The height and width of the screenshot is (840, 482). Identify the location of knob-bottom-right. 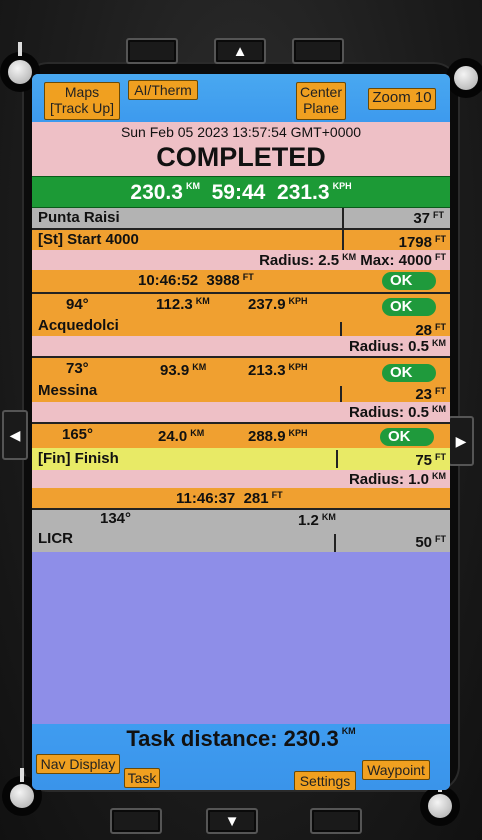
(440, 802).